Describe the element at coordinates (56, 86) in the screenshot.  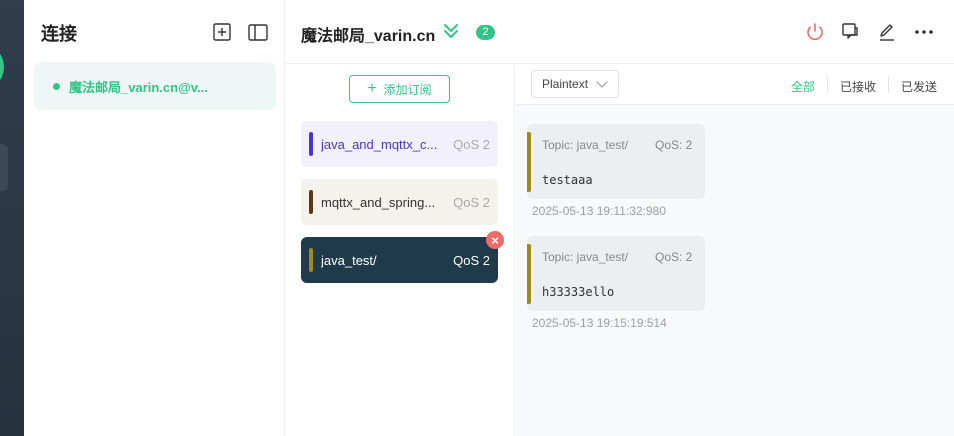
I see `connected-status-dot` at that location.